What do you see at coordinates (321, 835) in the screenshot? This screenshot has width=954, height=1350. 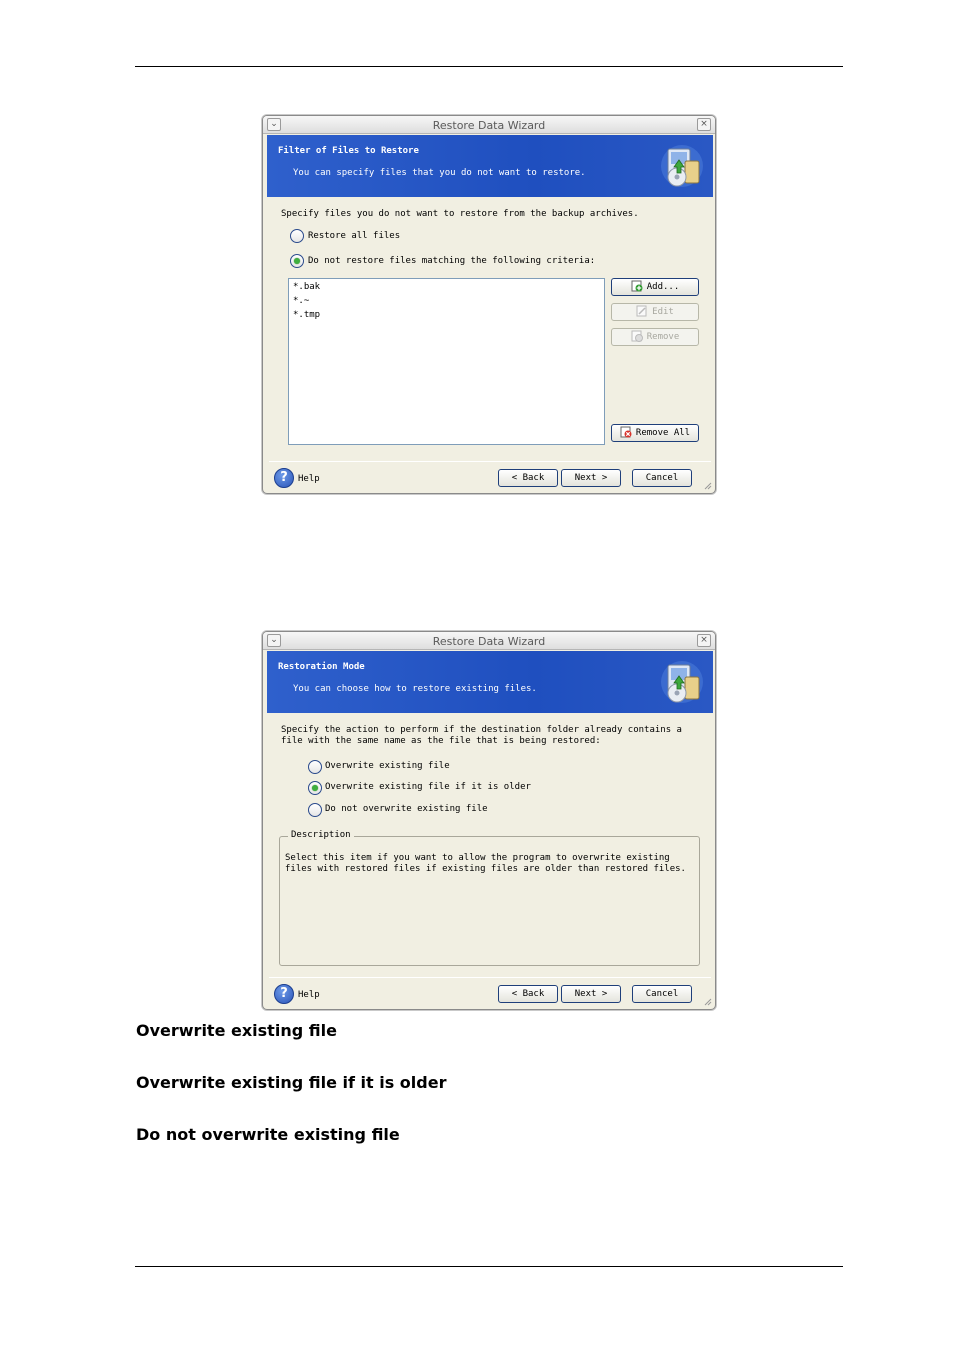 I see `description-label: Description` at bounding box center [321, 835].